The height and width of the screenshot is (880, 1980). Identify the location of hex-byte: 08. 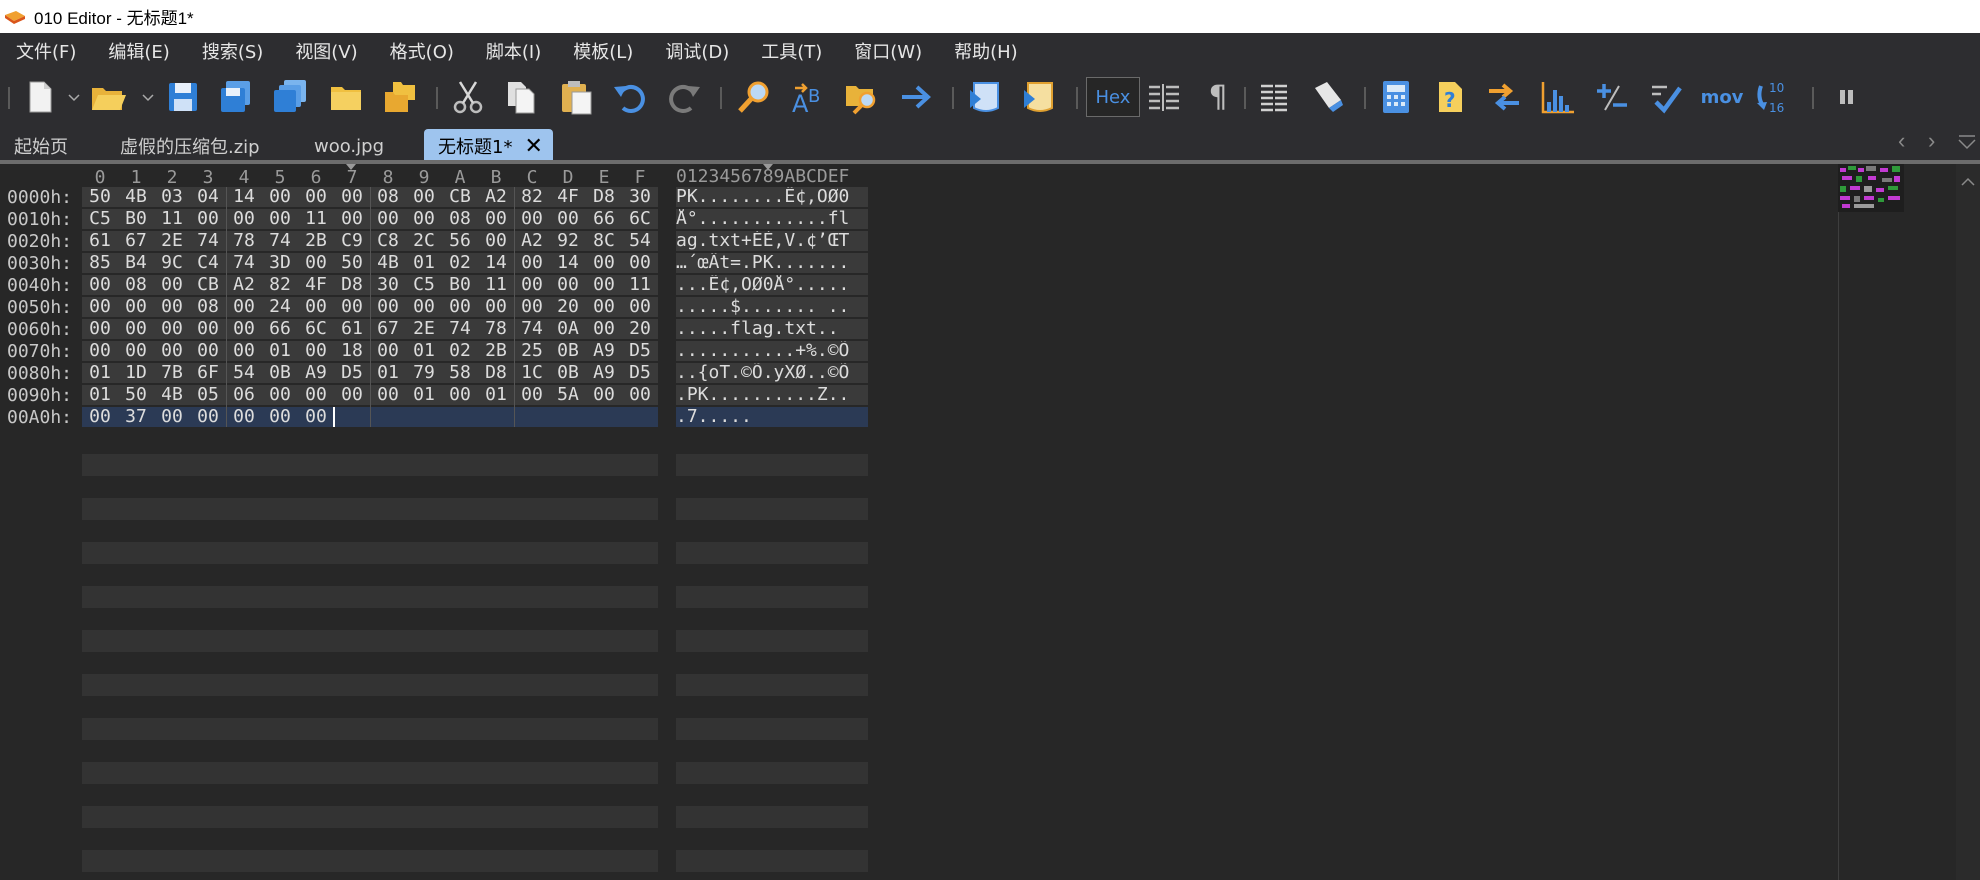
(208, 307).